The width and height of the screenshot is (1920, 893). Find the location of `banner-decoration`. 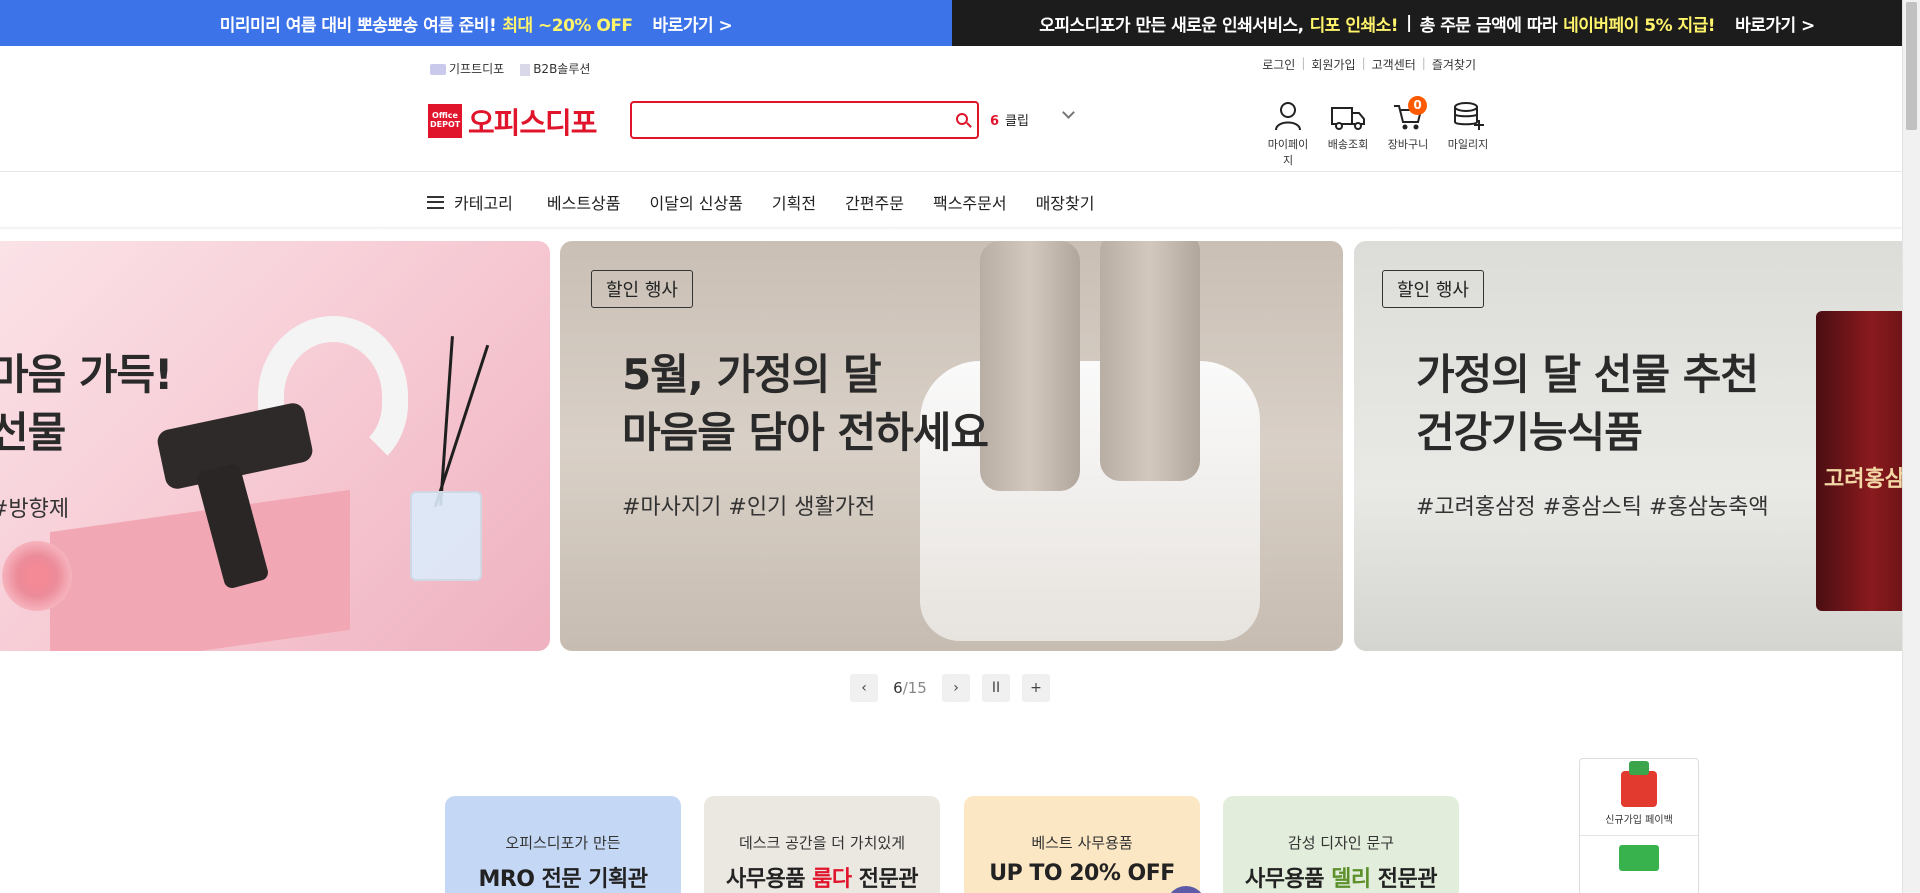

banner-decoration is located at coordinates (200, 570).